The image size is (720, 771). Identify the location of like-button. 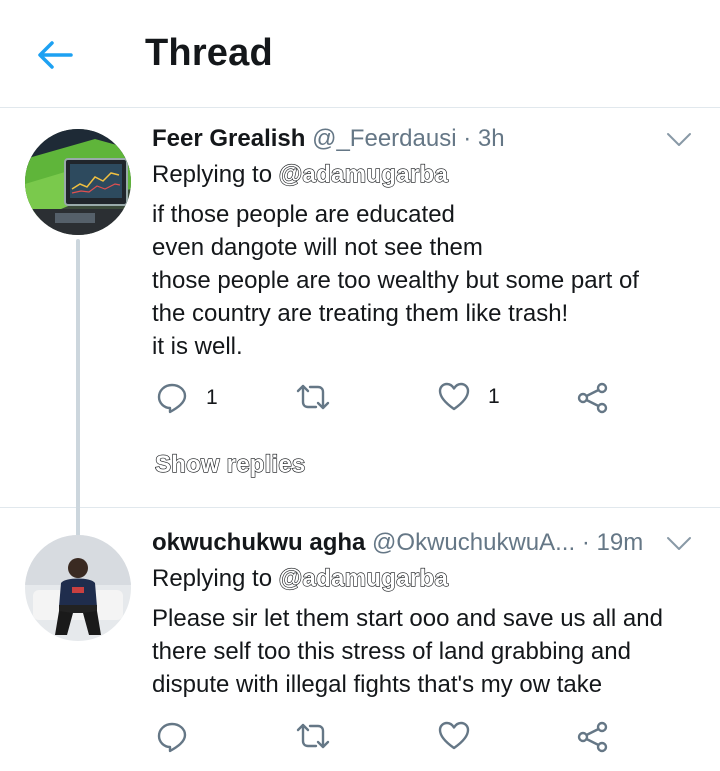
(463, 736).